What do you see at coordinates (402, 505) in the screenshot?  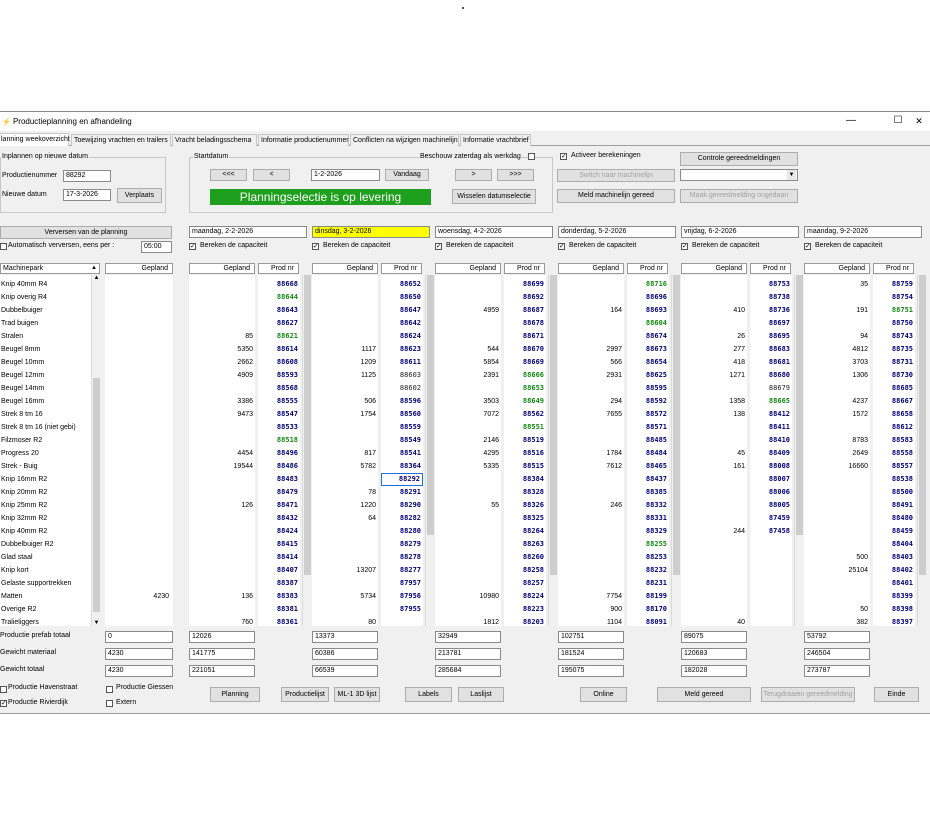 I see `prodnr-cell: 88290` at bounding box center [402, 505].